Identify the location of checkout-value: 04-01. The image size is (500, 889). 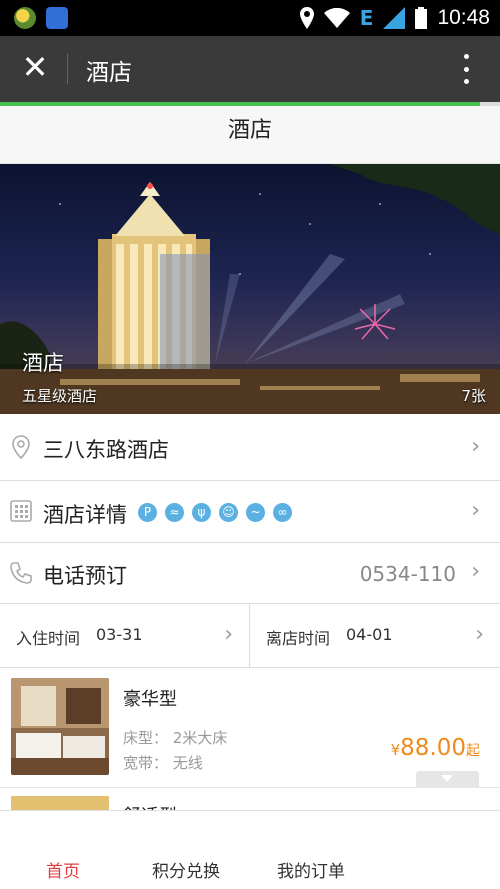
(369, 634).